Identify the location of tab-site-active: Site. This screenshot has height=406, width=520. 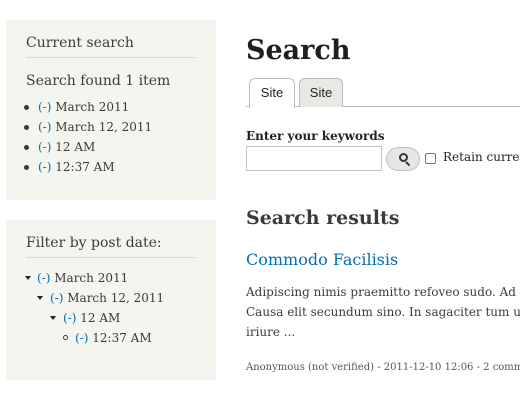
(272, 93).